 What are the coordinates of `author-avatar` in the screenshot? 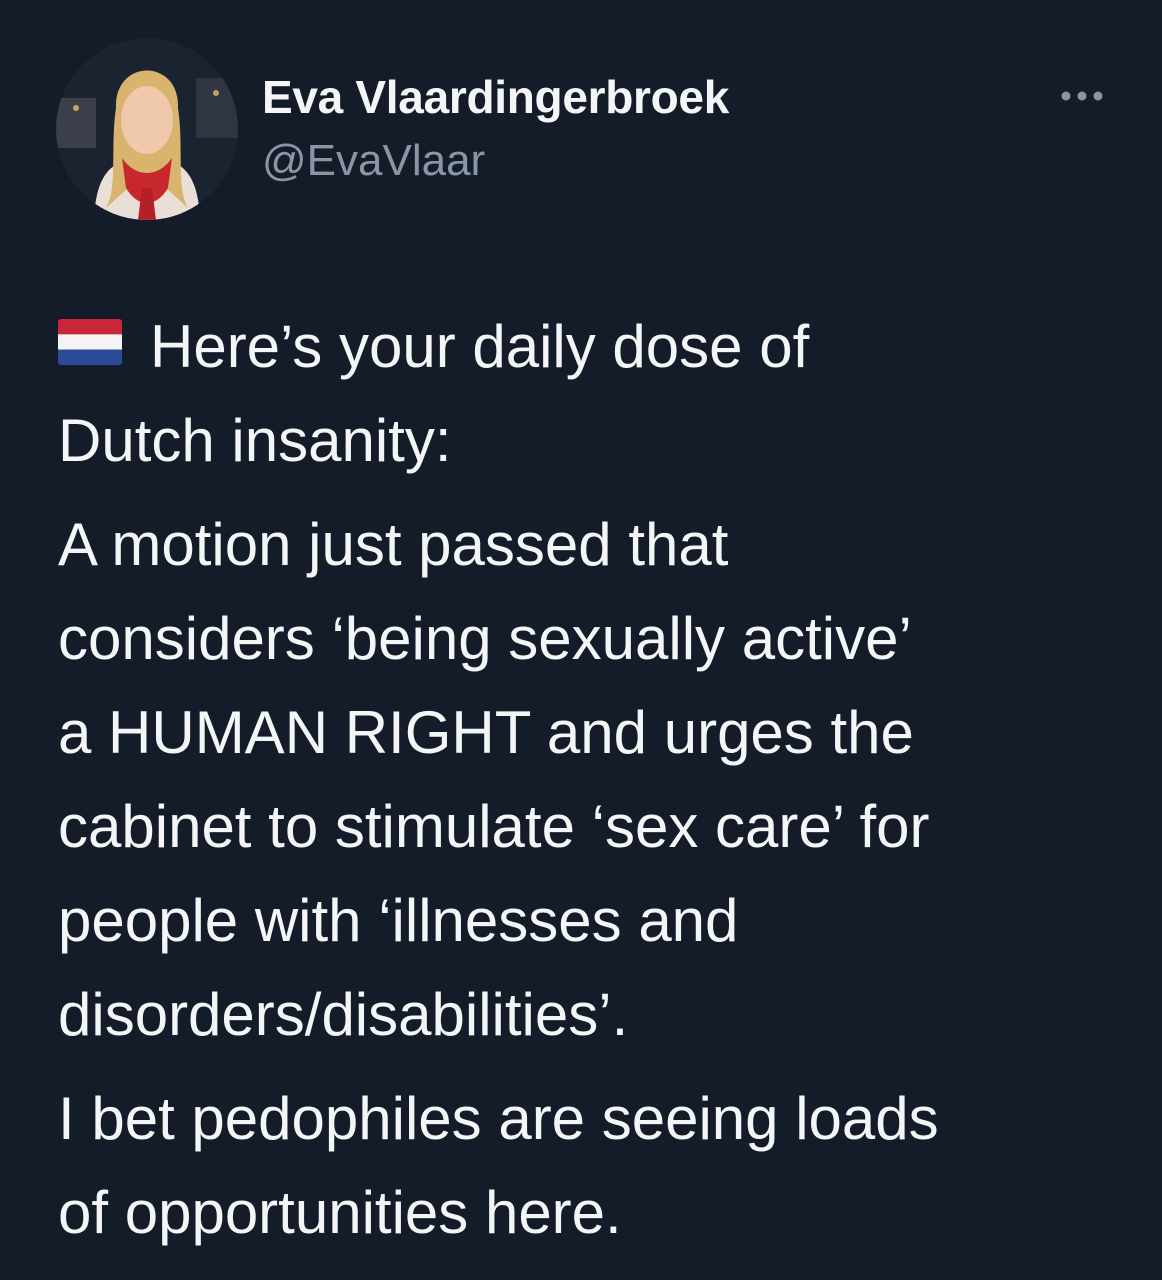 It's located at (147, 129).